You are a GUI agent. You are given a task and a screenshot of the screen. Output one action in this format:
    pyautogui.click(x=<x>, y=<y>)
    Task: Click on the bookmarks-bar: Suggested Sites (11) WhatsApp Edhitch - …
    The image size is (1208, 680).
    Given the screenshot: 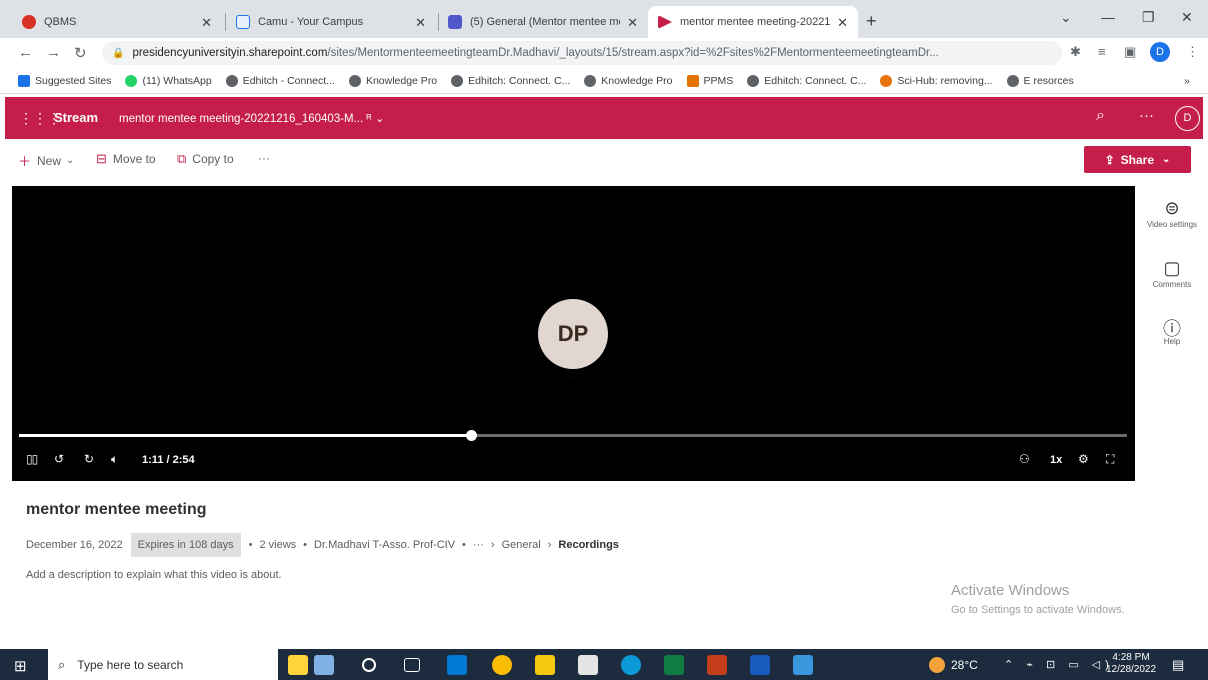 What is the action you would take?
    pyautogui.click(x=604, y=81)
    